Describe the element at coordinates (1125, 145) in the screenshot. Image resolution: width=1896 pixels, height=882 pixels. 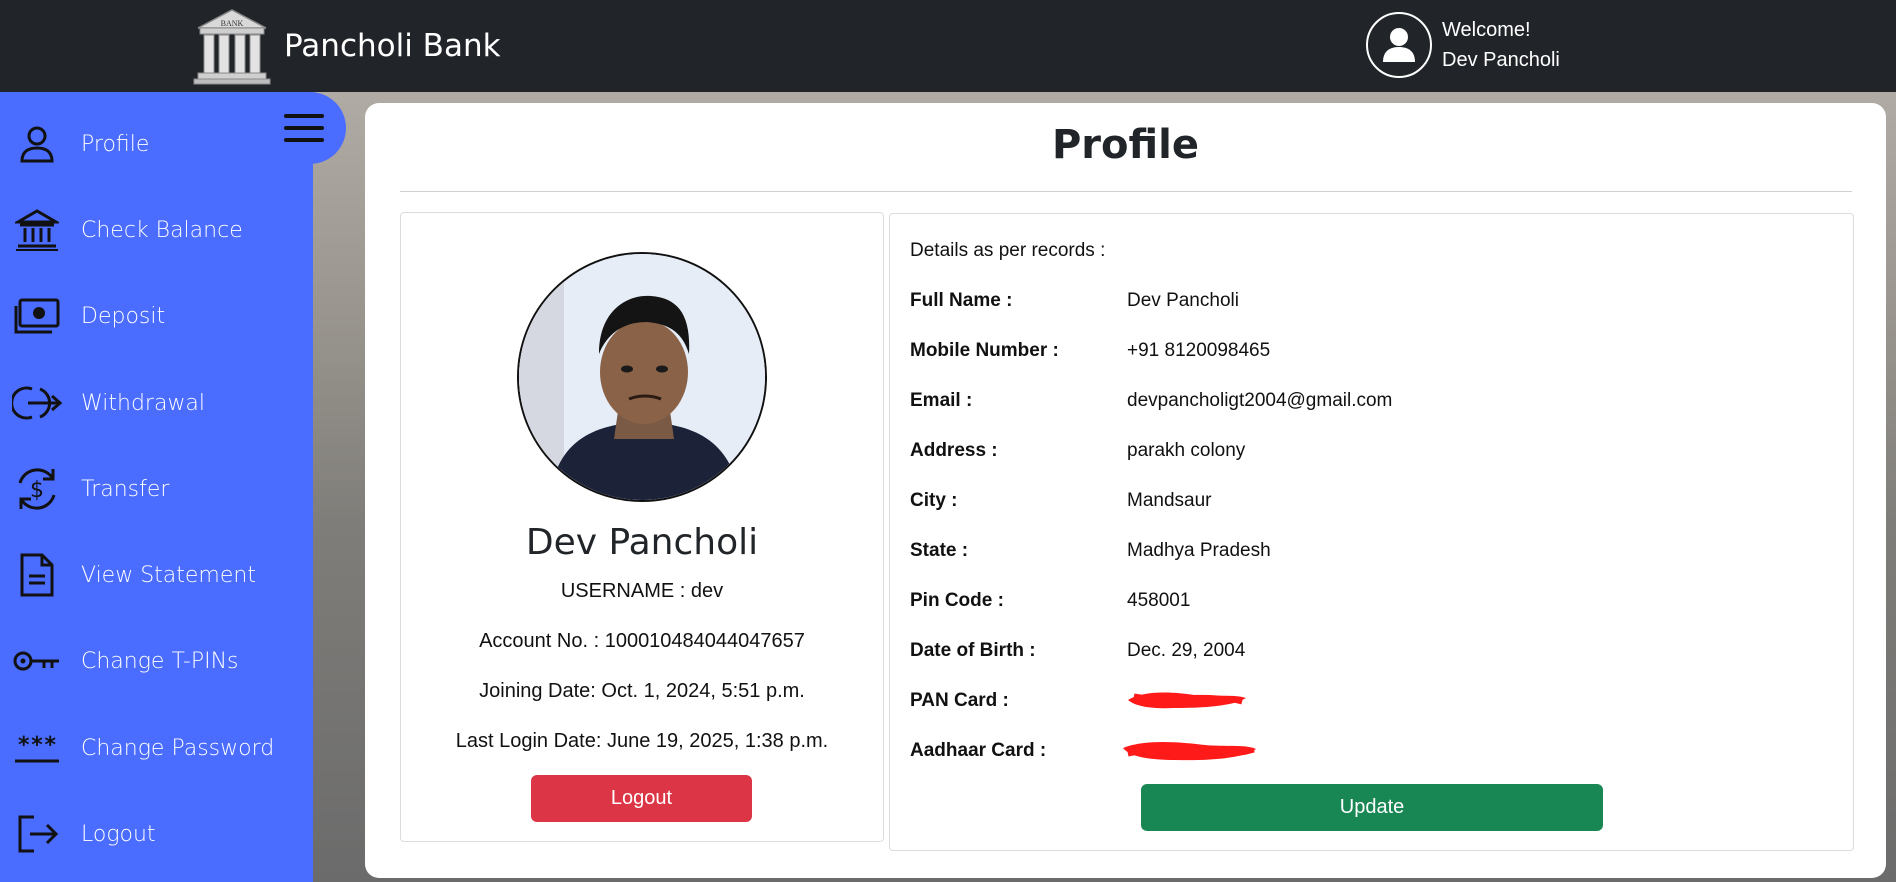
I see `page-title: Profile` at that location.